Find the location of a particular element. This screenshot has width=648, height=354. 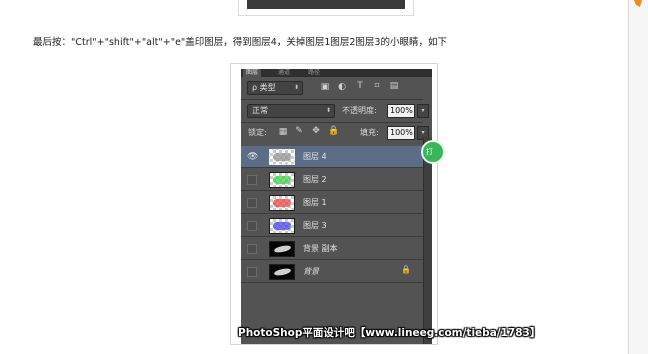

layer-row-background-copy: 背景 副本 is located at coordinates (332, 249).